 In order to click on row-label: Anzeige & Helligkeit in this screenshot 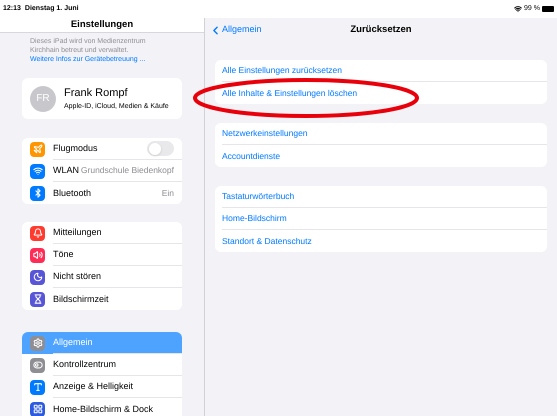, I will do `click(93, 386)`.